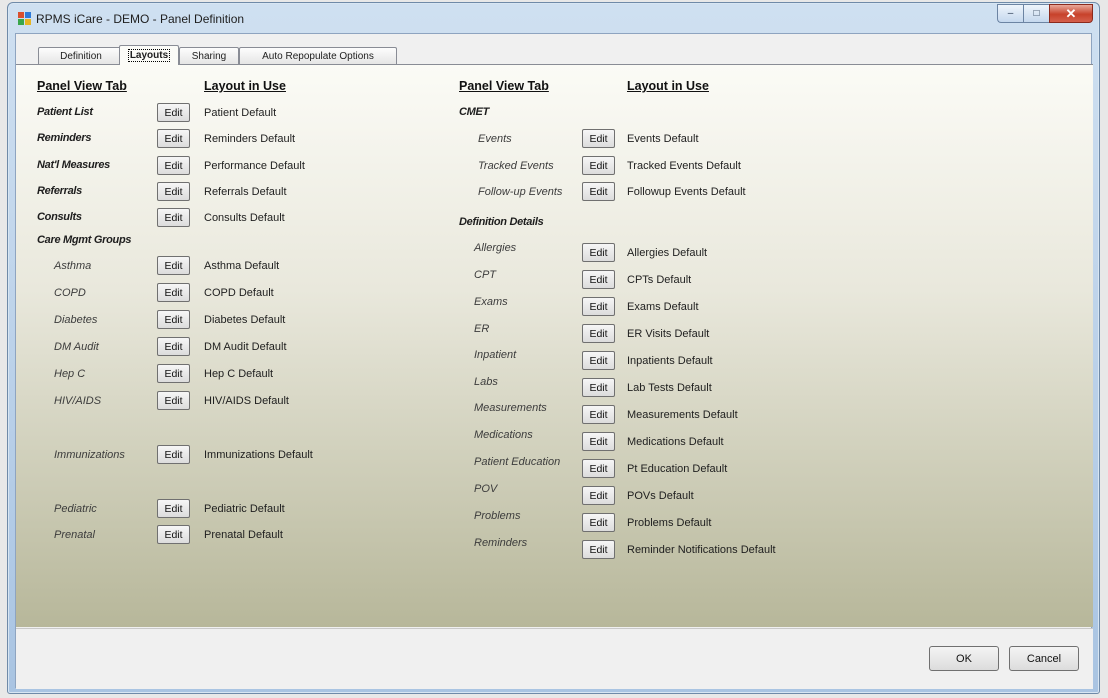 Image resolution: width=1108 pixels, height=698 pixels. What do you see at coordinates (140, 19) in the screenshot?
I see `window-title: RPMS iCare - DEMO - Panel Definition` at bounding box center [140, 19].